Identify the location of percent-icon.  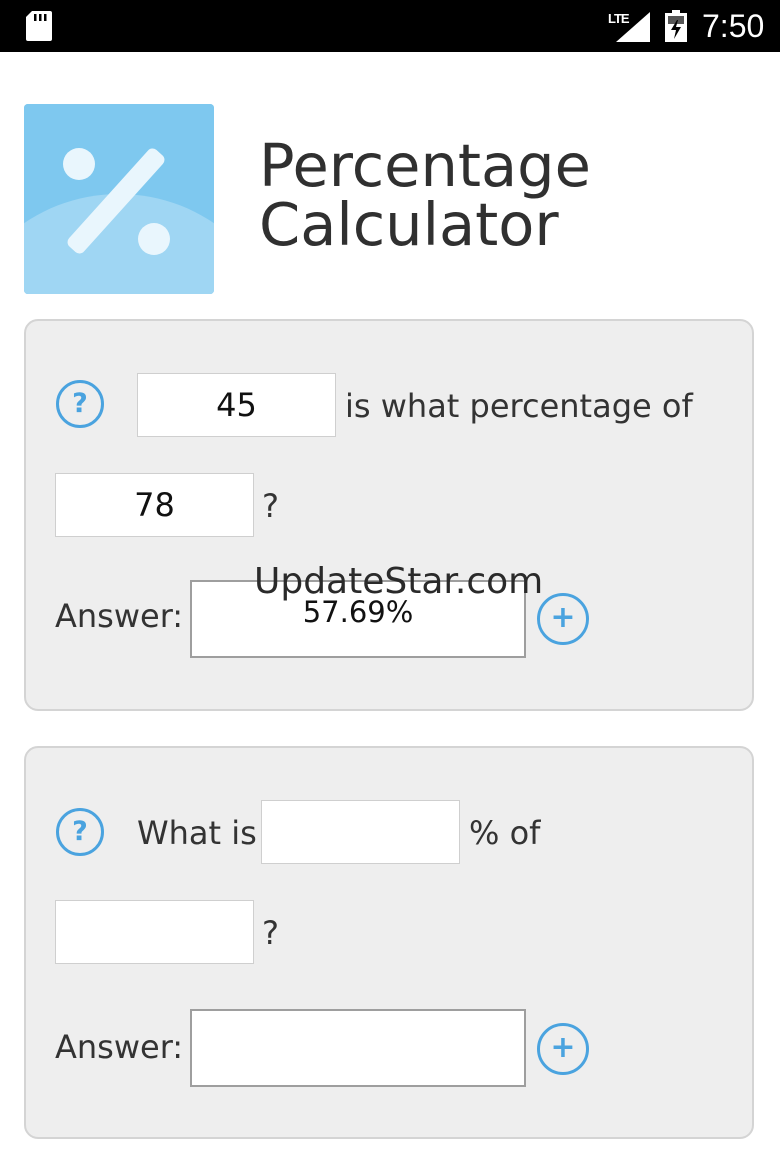
(119, 199).